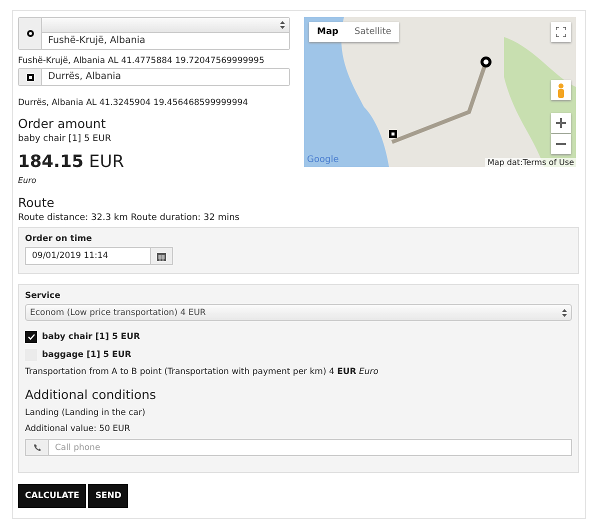  What do you see at coordinates (87, 355) in the screenshot?
I see `option-label: baggage [1] 5 EUR` at bounding box center [87, 355].